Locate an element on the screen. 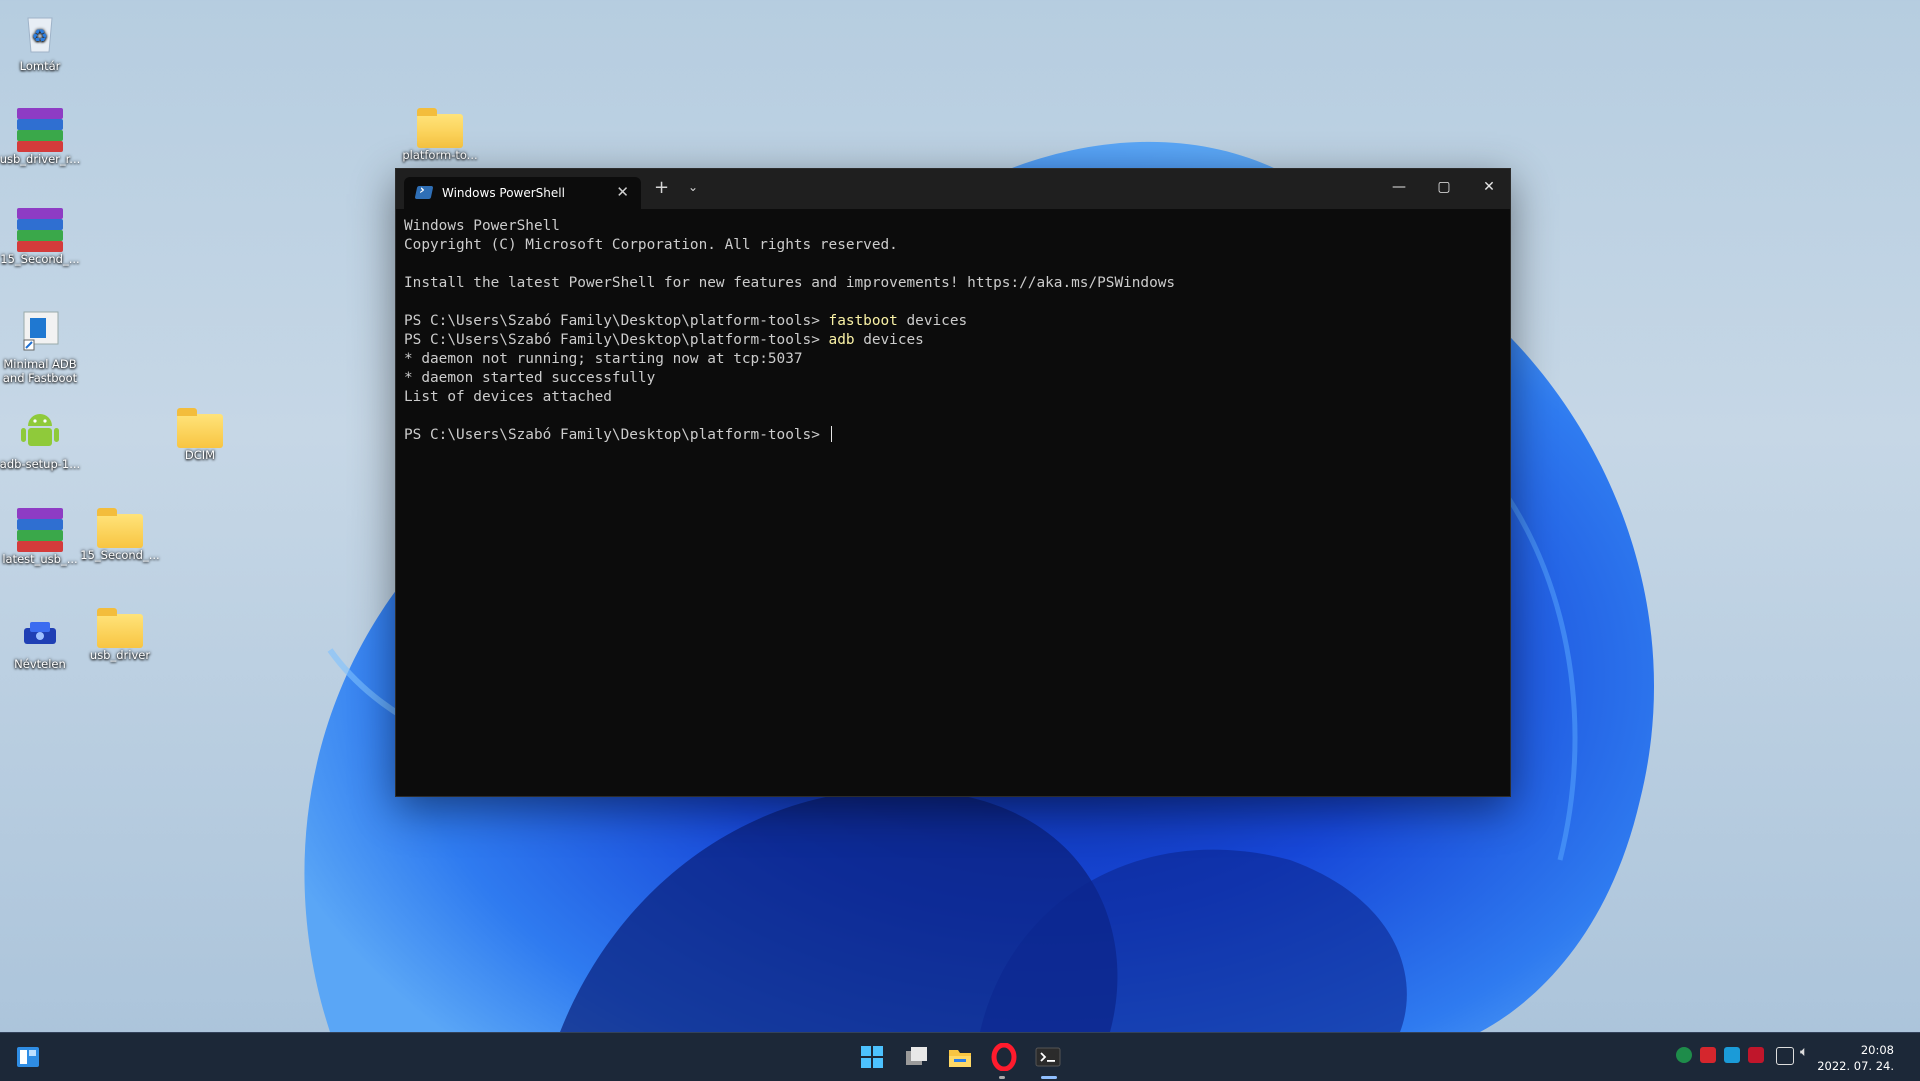  taskbar: 🔈︎ 20:08 2022. 07. 24. is located at coordinates (960, 1056).